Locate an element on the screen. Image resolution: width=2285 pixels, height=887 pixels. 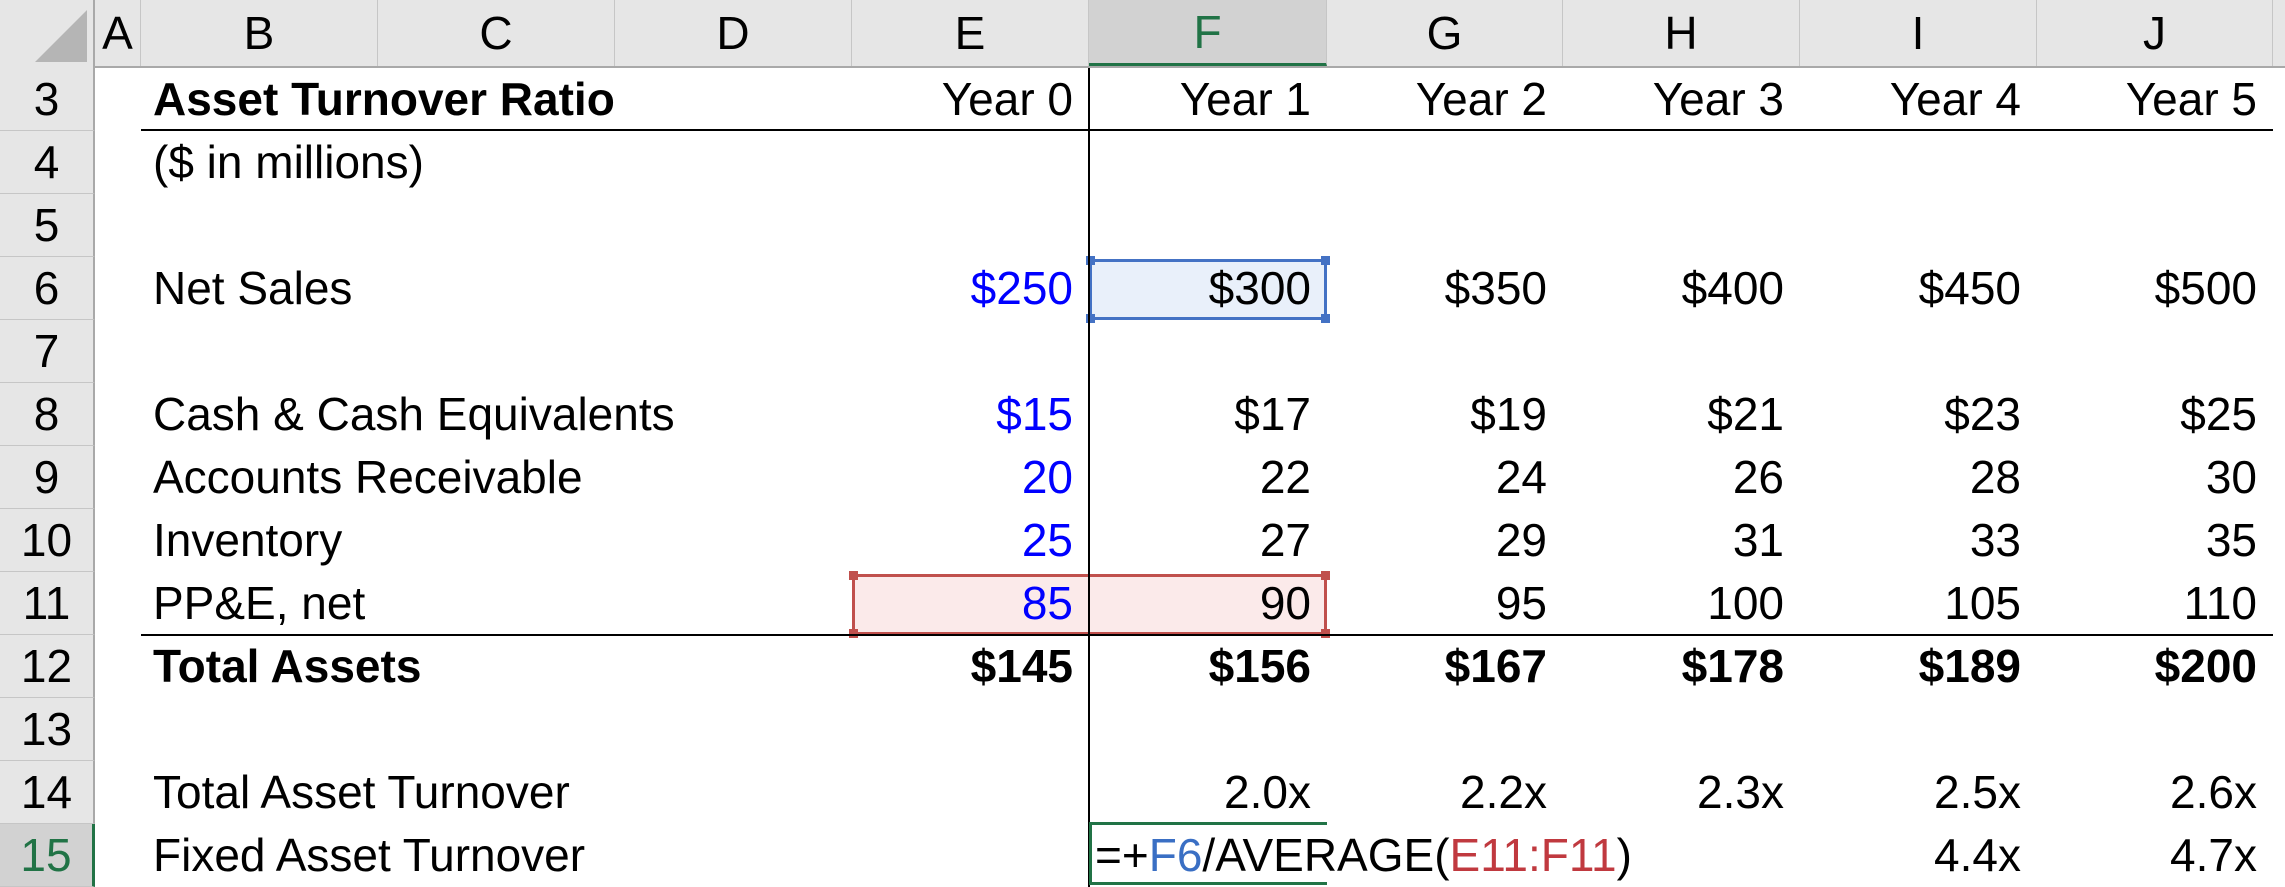
cell-i6: $450 is located at coordinates (1918, 288).